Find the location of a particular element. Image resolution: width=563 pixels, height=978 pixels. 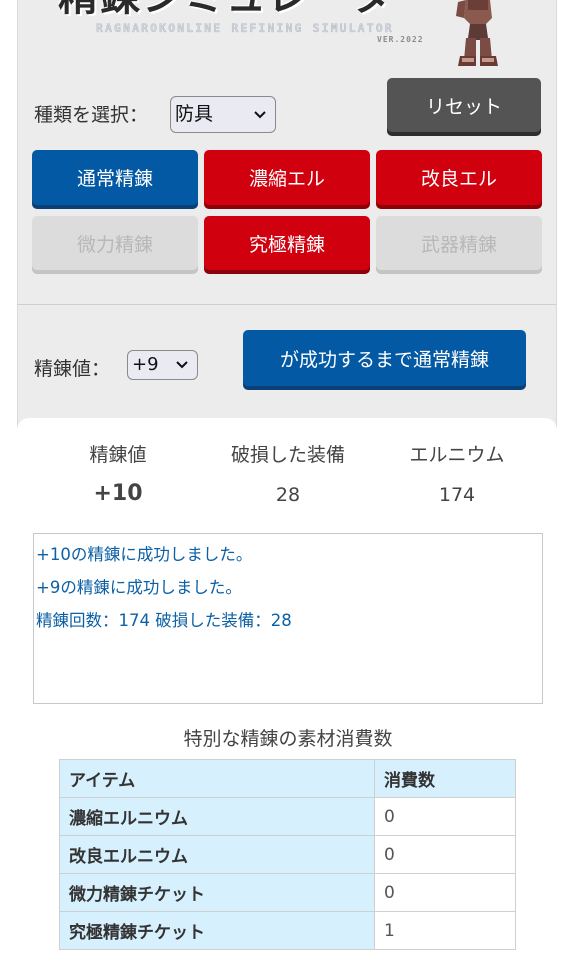

table-row: 濃縮エルニウム 0 is located at coordinates (287, 816).